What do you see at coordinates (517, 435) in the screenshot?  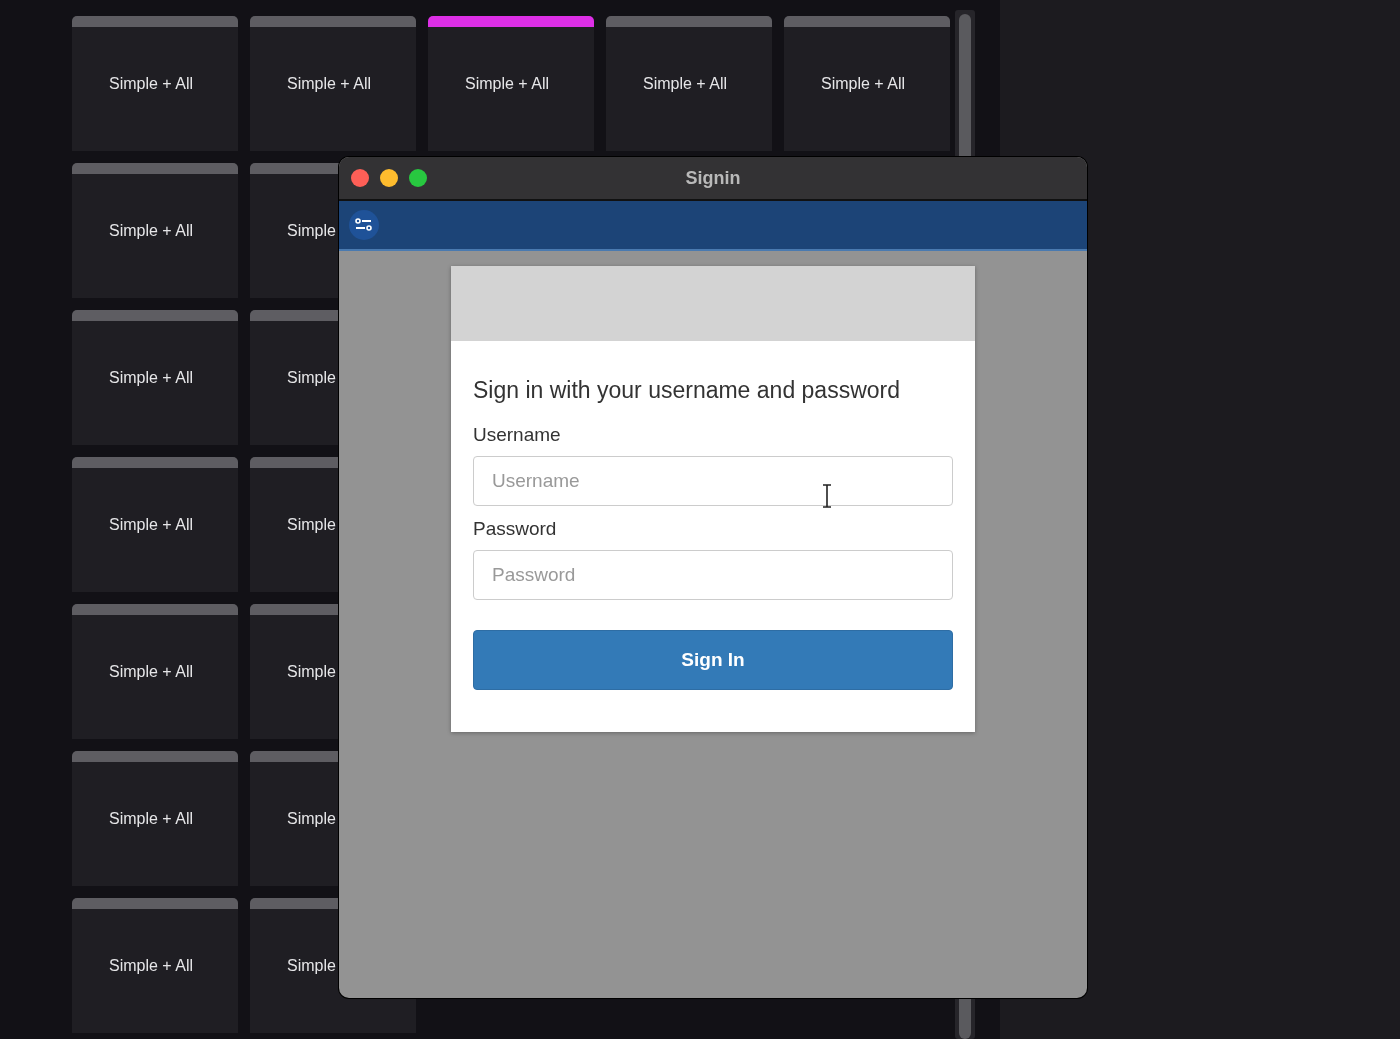 I see `field-label: Username` at bounding box center [517, 435].